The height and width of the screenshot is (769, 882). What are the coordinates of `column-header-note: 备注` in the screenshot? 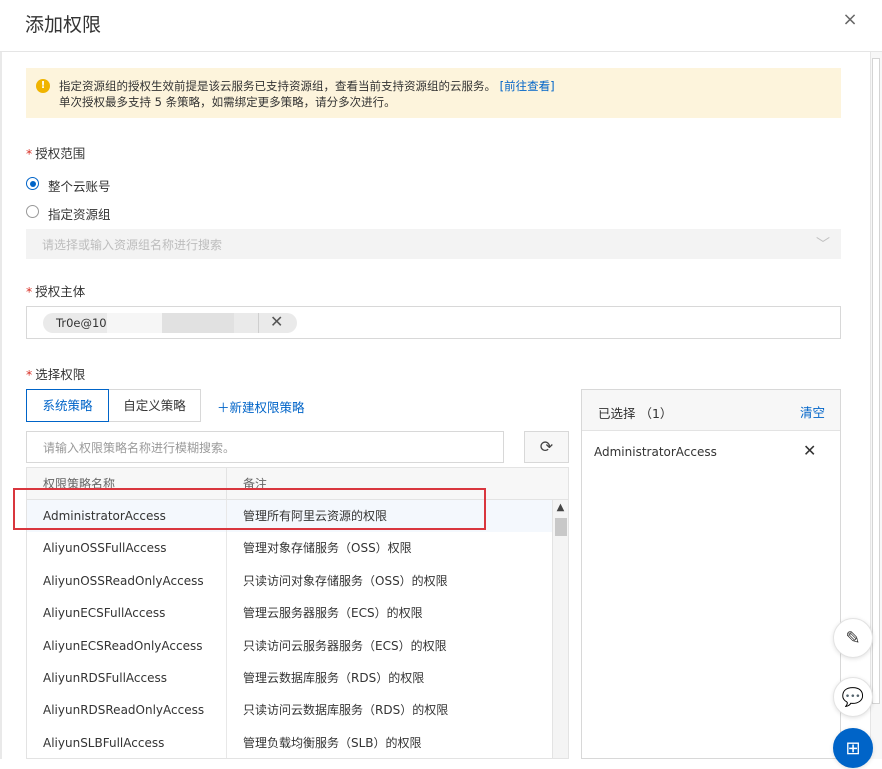 It's located at (397, 484).